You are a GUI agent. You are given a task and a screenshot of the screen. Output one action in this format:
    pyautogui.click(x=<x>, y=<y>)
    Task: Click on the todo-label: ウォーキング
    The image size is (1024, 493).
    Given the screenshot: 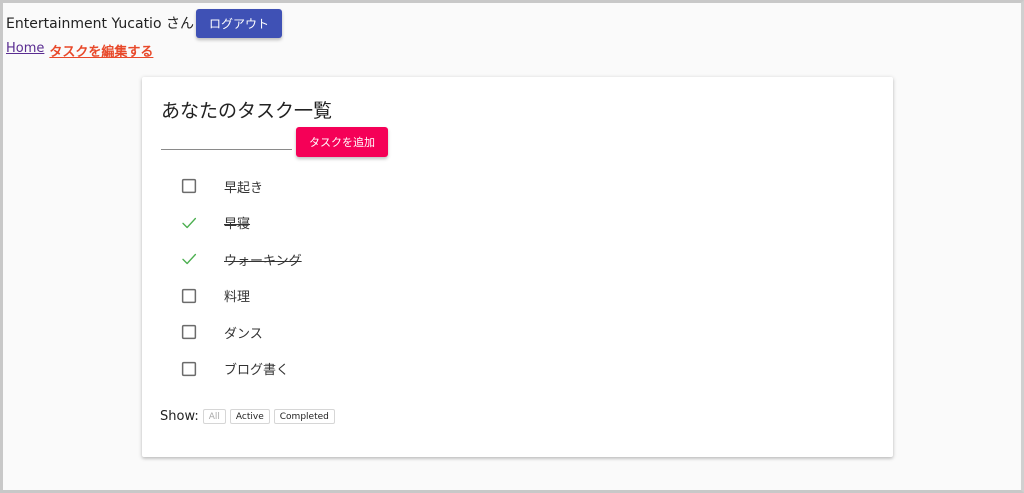 What is the action you would take?
    pyautogui.click(x=263, y=261)
    